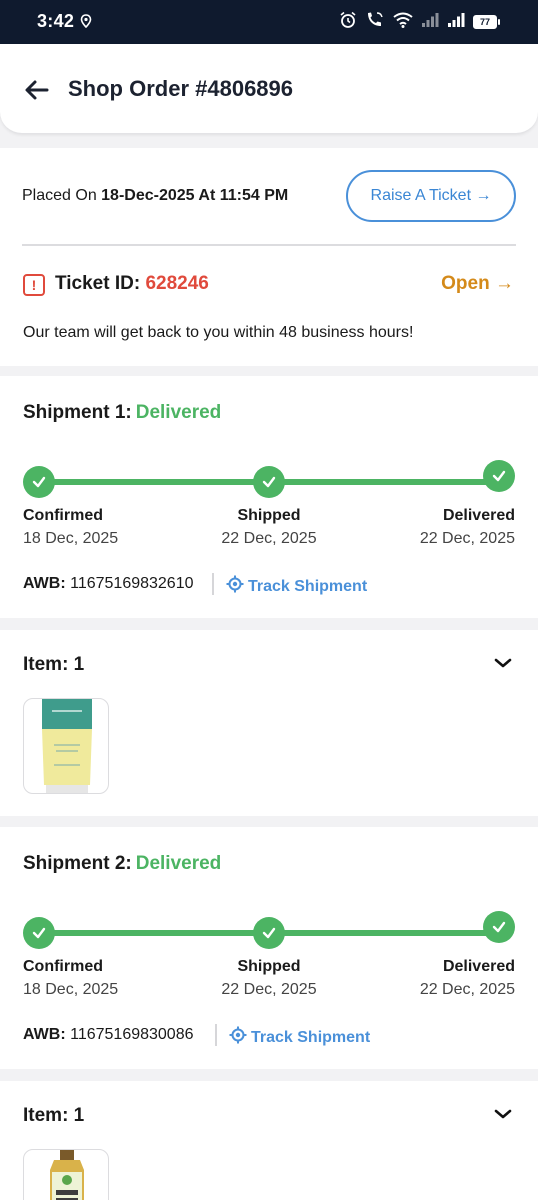  I want to click on wifi-call-icon, so click(375, 22).